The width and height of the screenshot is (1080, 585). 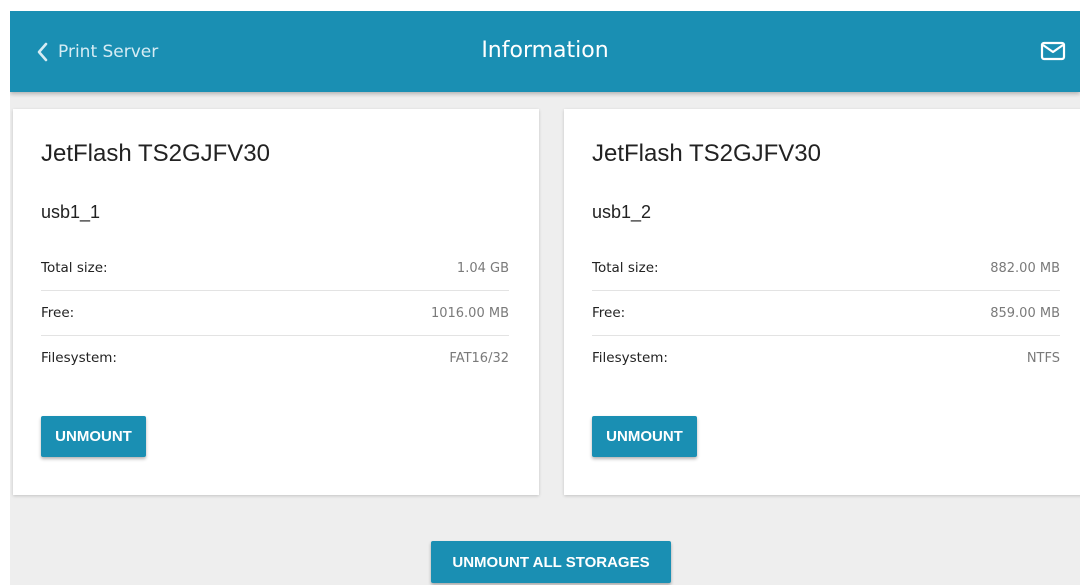 What do you see at coordinates (826, 358) in the screenshot?
I see `info-row-filesystem: Filesystem: NTFS` at bounding box center [826, 358].